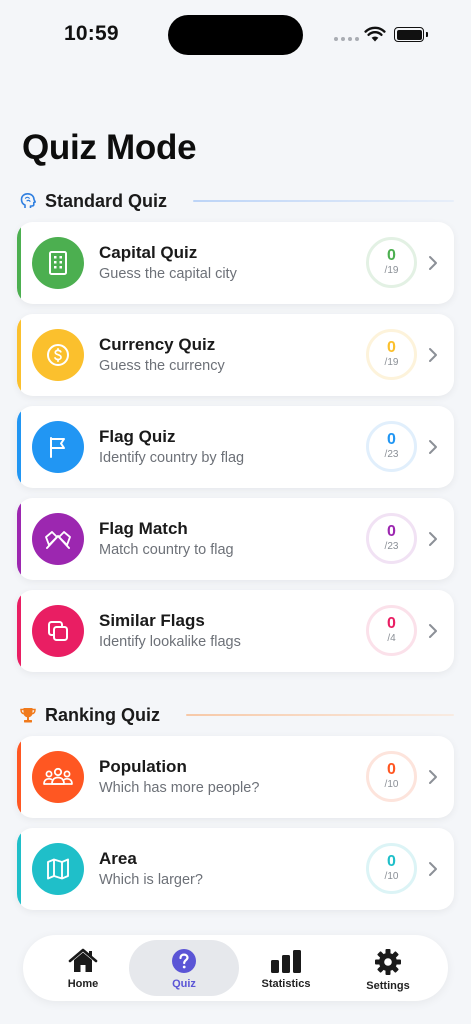  I want to click on wifi-icon, so click(375, 34).